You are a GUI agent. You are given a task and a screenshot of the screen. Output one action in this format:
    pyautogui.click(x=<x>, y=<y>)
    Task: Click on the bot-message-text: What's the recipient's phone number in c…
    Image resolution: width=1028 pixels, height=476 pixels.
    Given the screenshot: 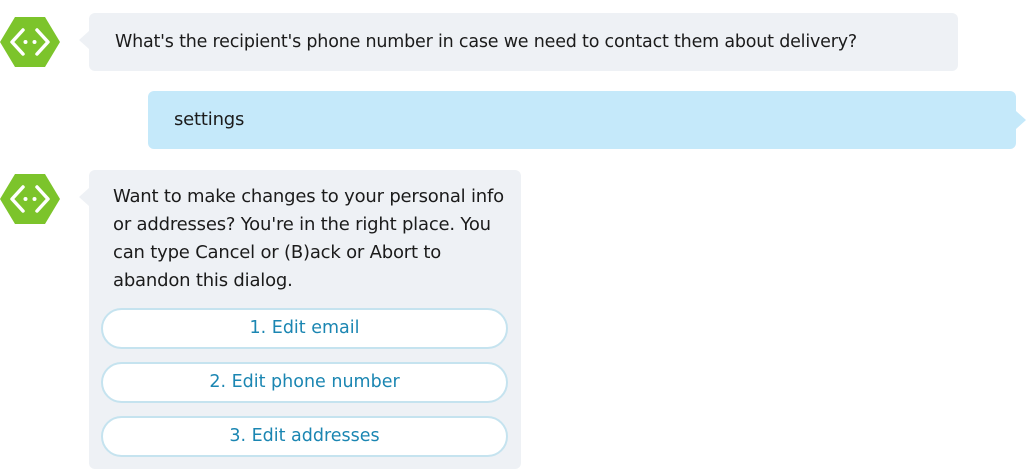 What is the action you would take?
    pyautogui.click(x=486, y=42)
    